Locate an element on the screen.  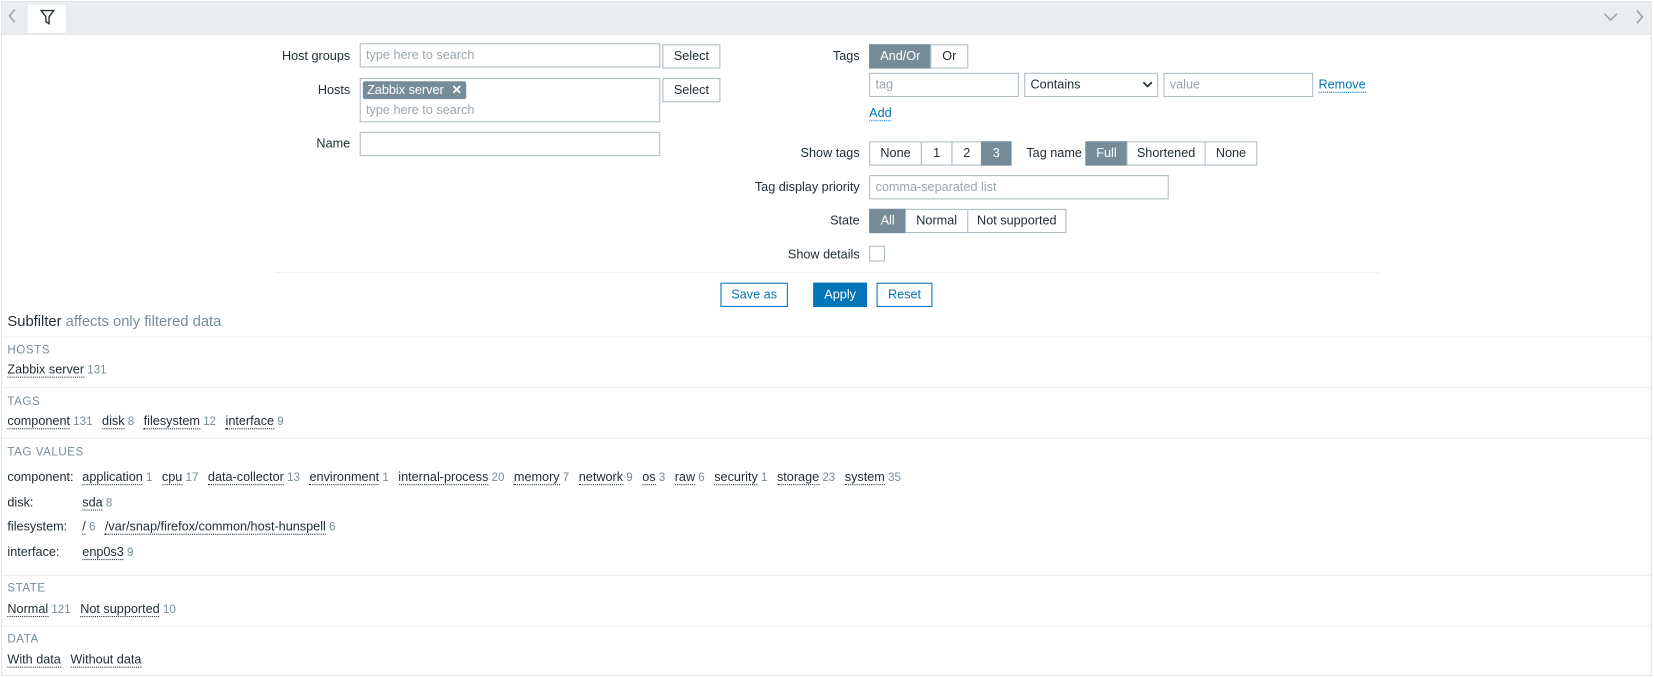
filter-icon is located at coordinates (47, 18).